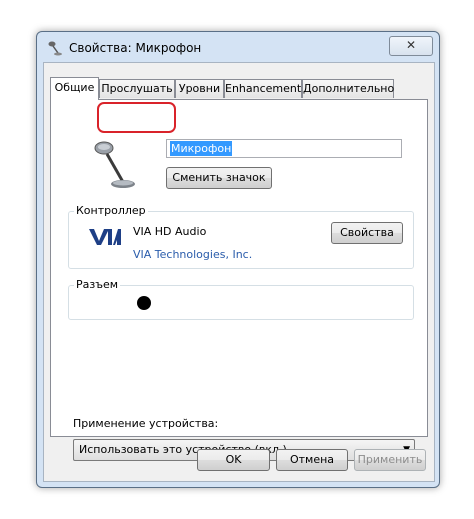  I want to click on microphone-icon, so click(55, 48).